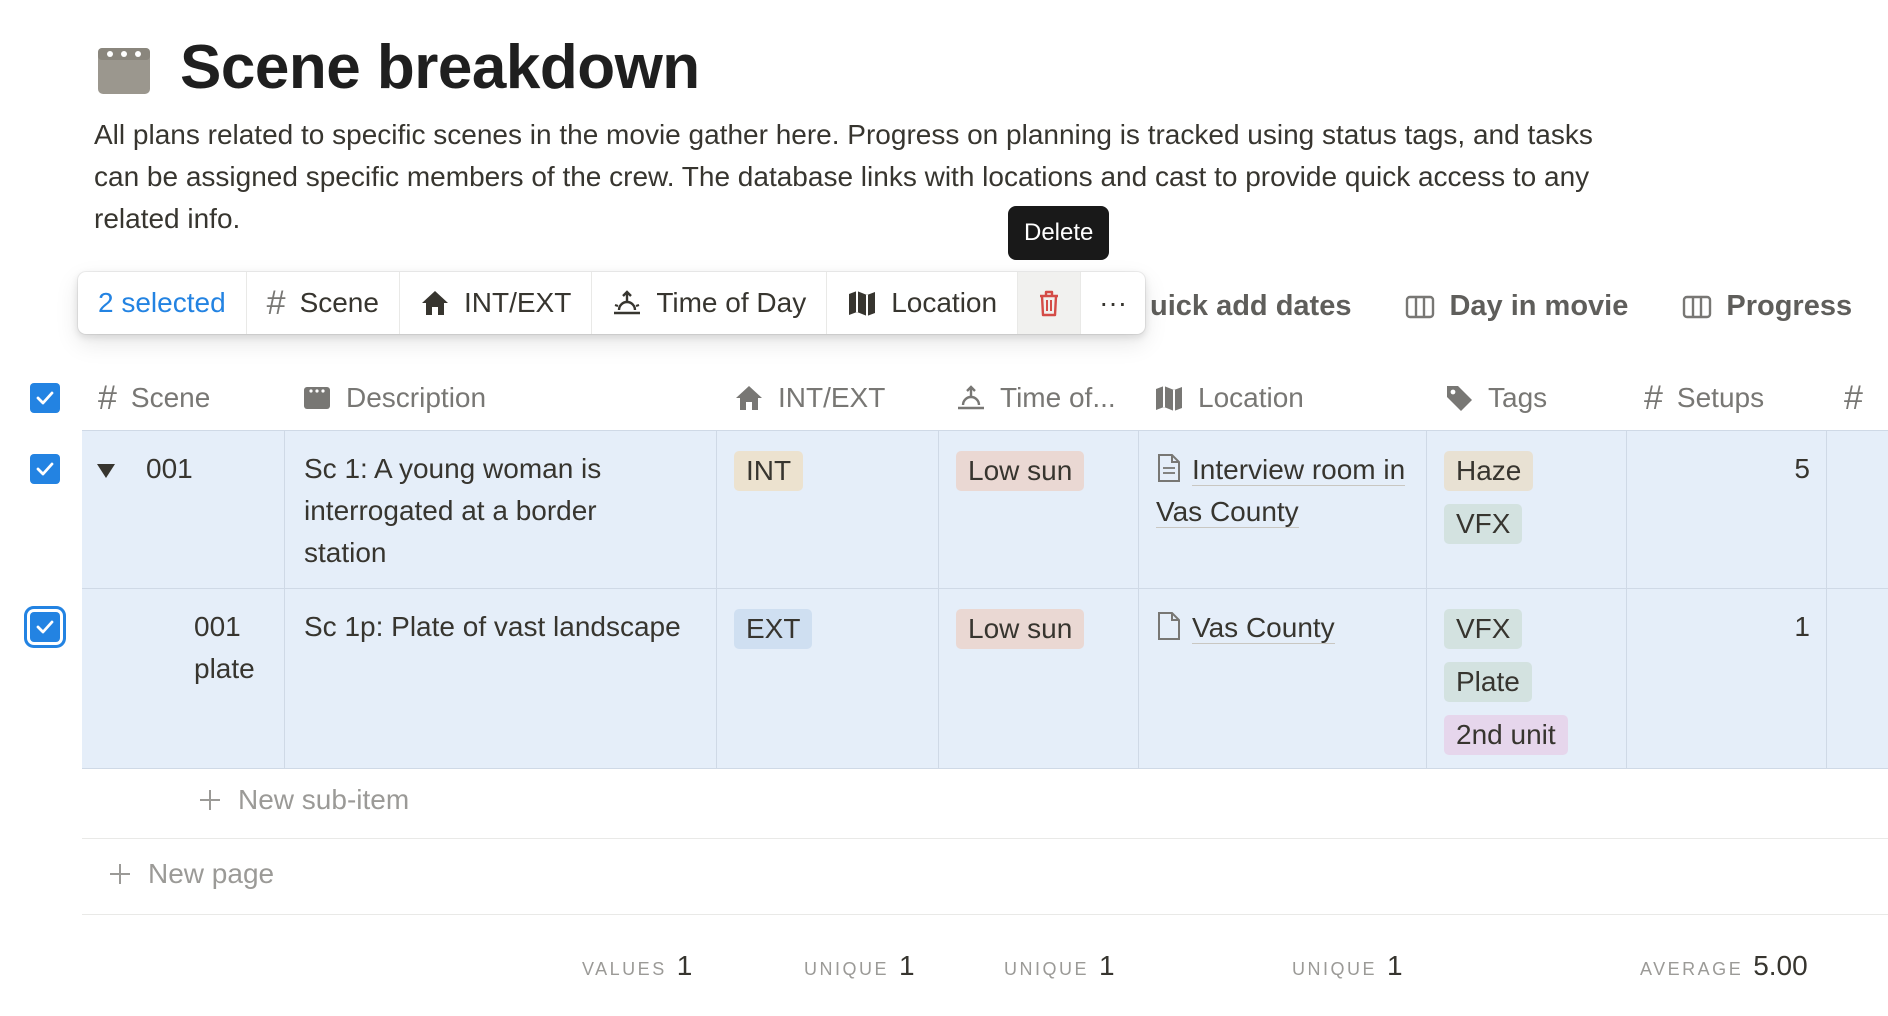 Image resolution: width=1888 pixels, height=1016 pixels. I want to click on column-header-int-ext: INT/EXT, so click(809, 398).